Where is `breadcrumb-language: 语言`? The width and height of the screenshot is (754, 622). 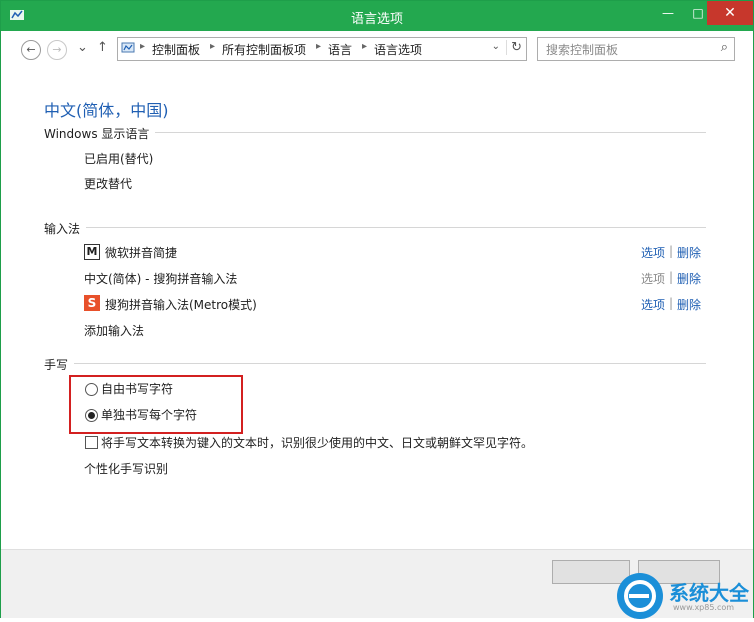
breadcrumb-language: 语言 is located at coordinates (340, 49).